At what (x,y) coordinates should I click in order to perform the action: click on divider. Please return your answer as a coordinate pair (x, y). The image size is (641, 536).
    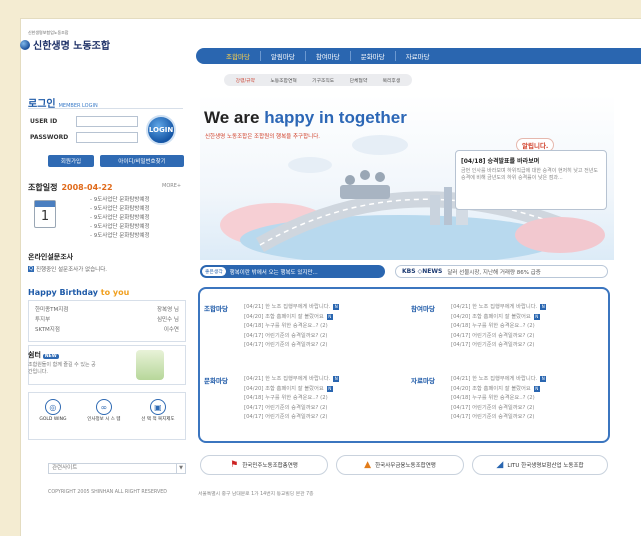
    Looking at the image, I should click on (105, 108).